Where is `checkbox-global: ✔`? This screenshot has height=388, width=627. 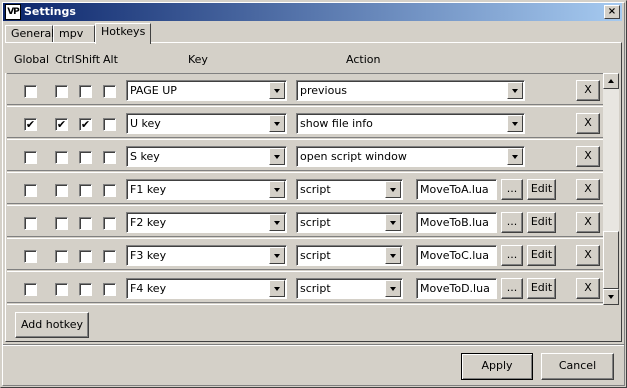
checkbox-global: ✔ is located at coordinates (30, 124).